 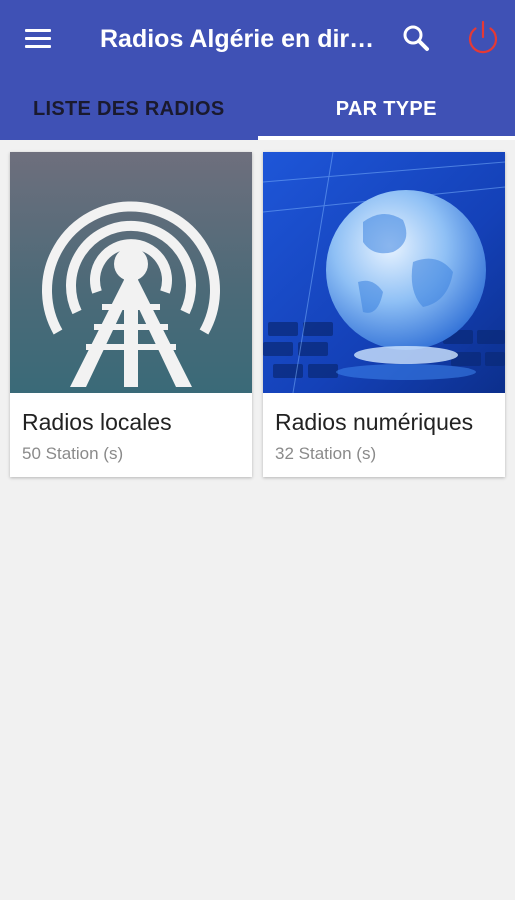 I want to click on tab-par-type: PAR TYPE, so click(x=386, y=109).